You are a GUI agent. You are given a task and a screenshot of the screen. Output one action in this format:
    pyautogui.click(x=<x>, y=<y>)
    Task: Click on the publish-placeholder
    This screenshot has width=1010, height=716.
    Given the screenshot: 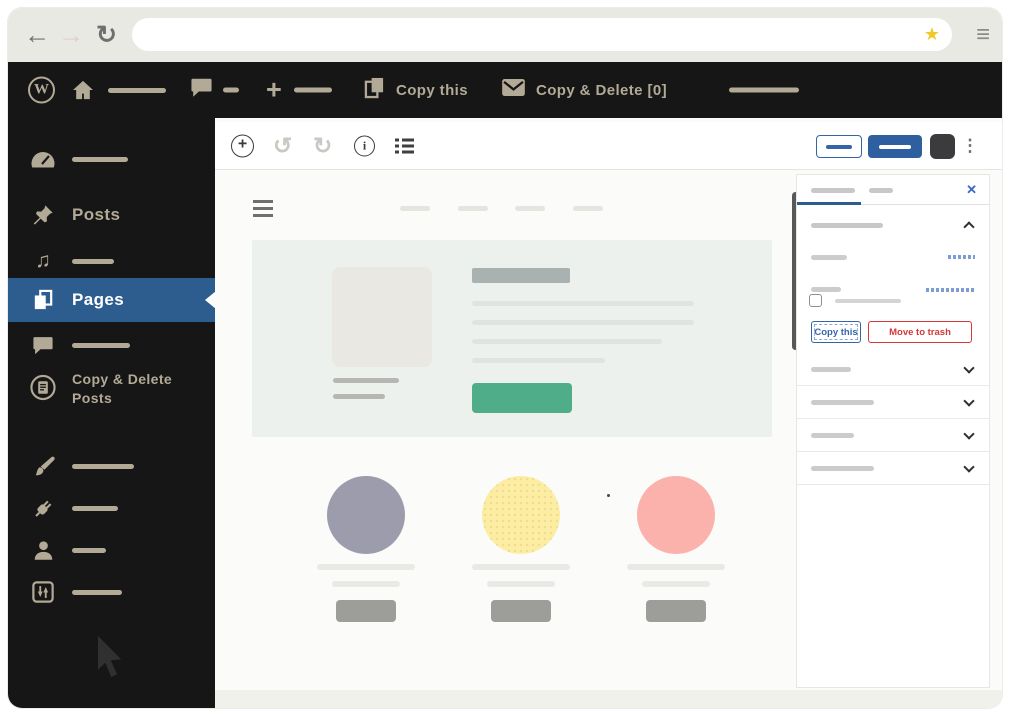 What is the action you would take?
    pyautogui.click(x=895, y=146)
    